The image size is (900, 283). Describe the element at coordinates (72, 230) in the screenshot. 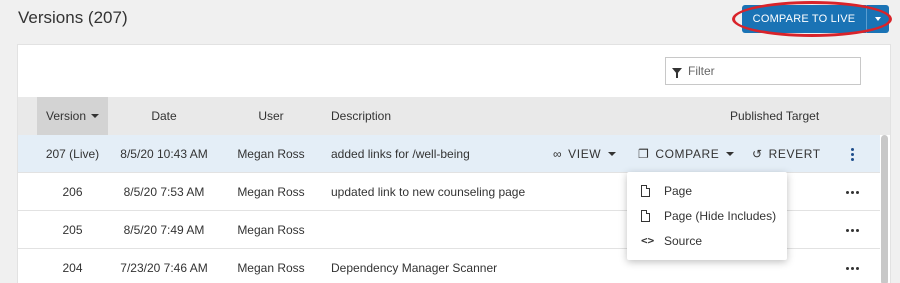

I see `version-cell: 205` at that location.